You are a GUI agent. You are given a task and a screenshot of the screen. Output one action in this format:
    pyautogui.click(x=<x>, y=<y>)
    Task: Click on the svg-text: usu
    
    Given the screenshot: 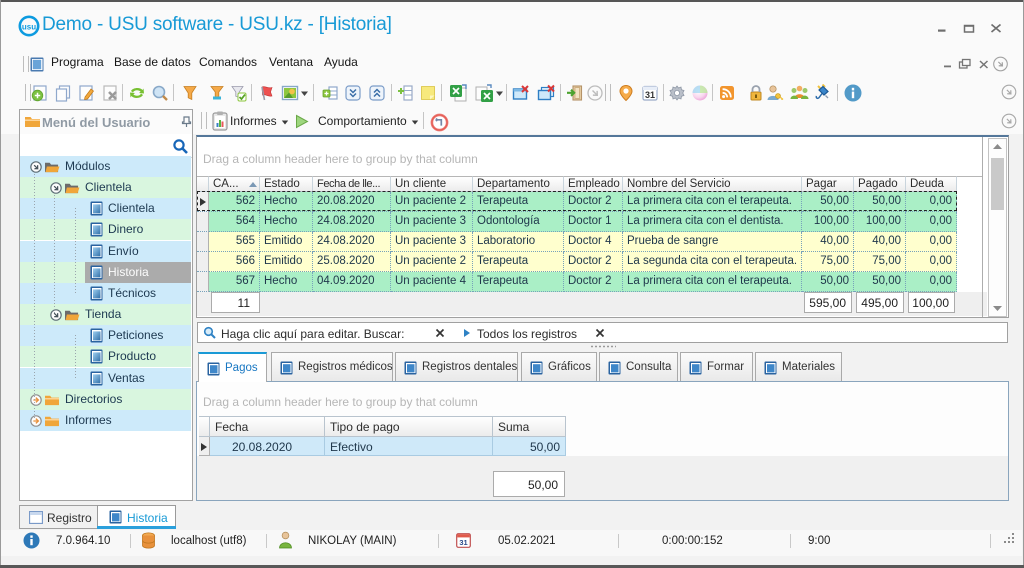 What is the action you would take?
    pyautogui.click(x=29, y=27)
    